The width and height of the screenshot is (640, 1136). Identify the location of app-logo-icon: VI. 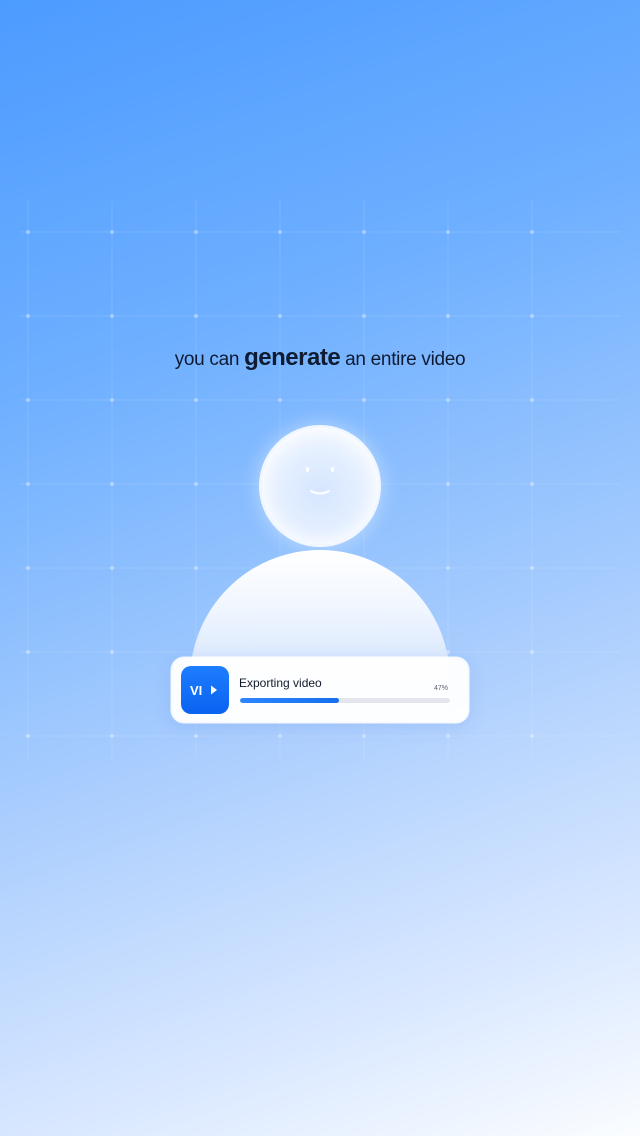
(205, 690).